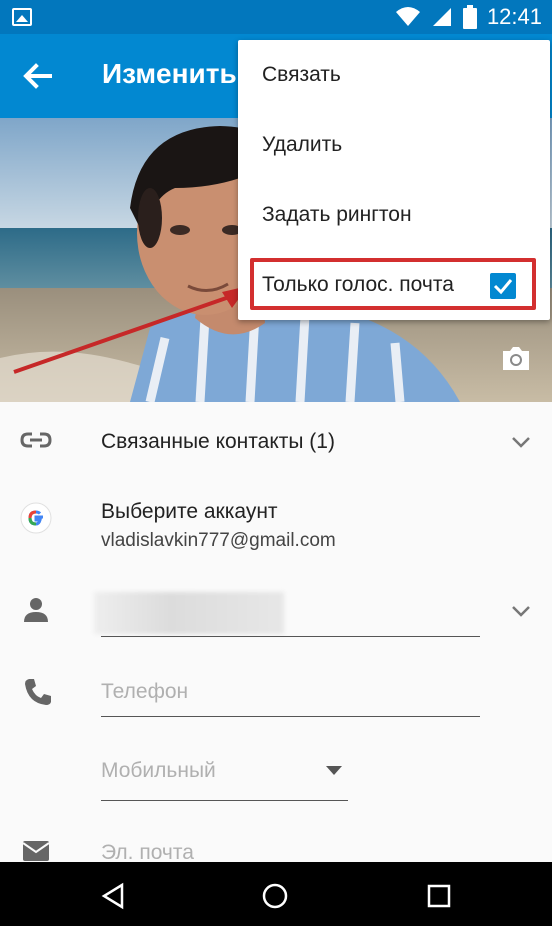 This screenshot has height=926, width=552. I want to click on phone-field-underline, so click(290, 716).